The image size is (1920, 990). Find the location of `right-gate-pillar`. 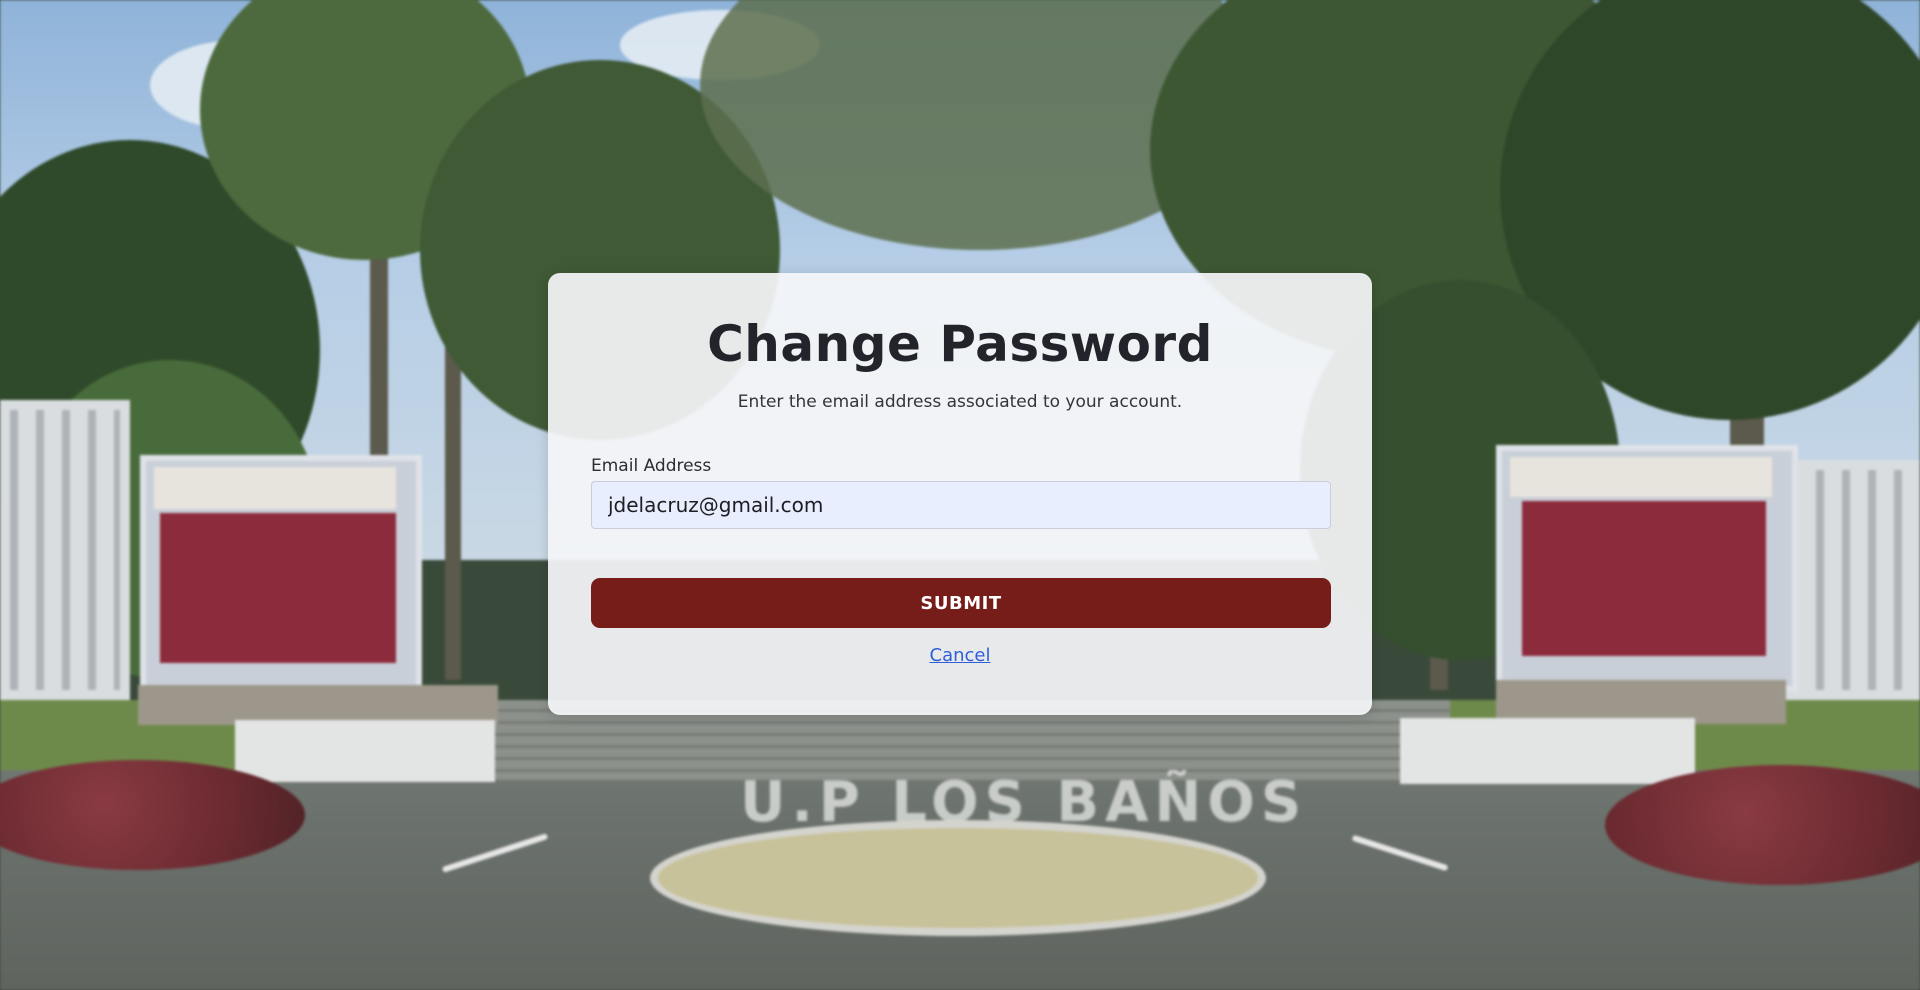

right-gate-pillar is located at coordinates (1647, 568).